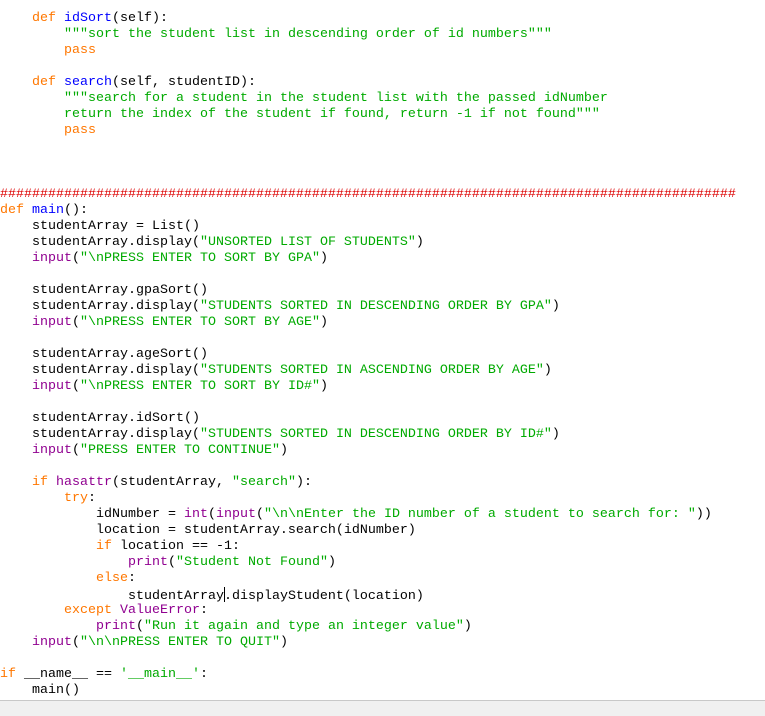 Image resolution: width=765 pixels, height=716 pixels. Describe the element at coordinates (368, 259) in the screenshot. I see `code-line: input("\nPRESS ENTER TO SORT BY GPA")` at that location.